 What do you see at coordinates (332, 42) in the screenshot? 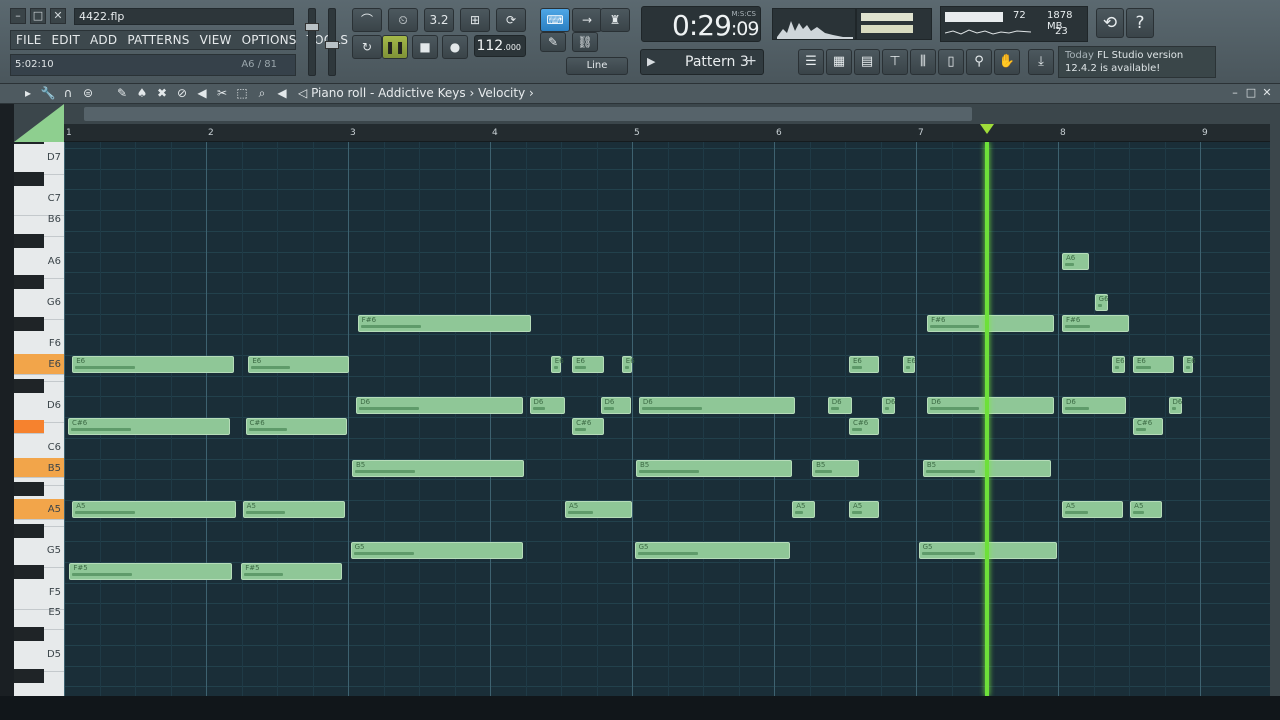
I see `master-pitch-slider` at bounding box center [332, 42].